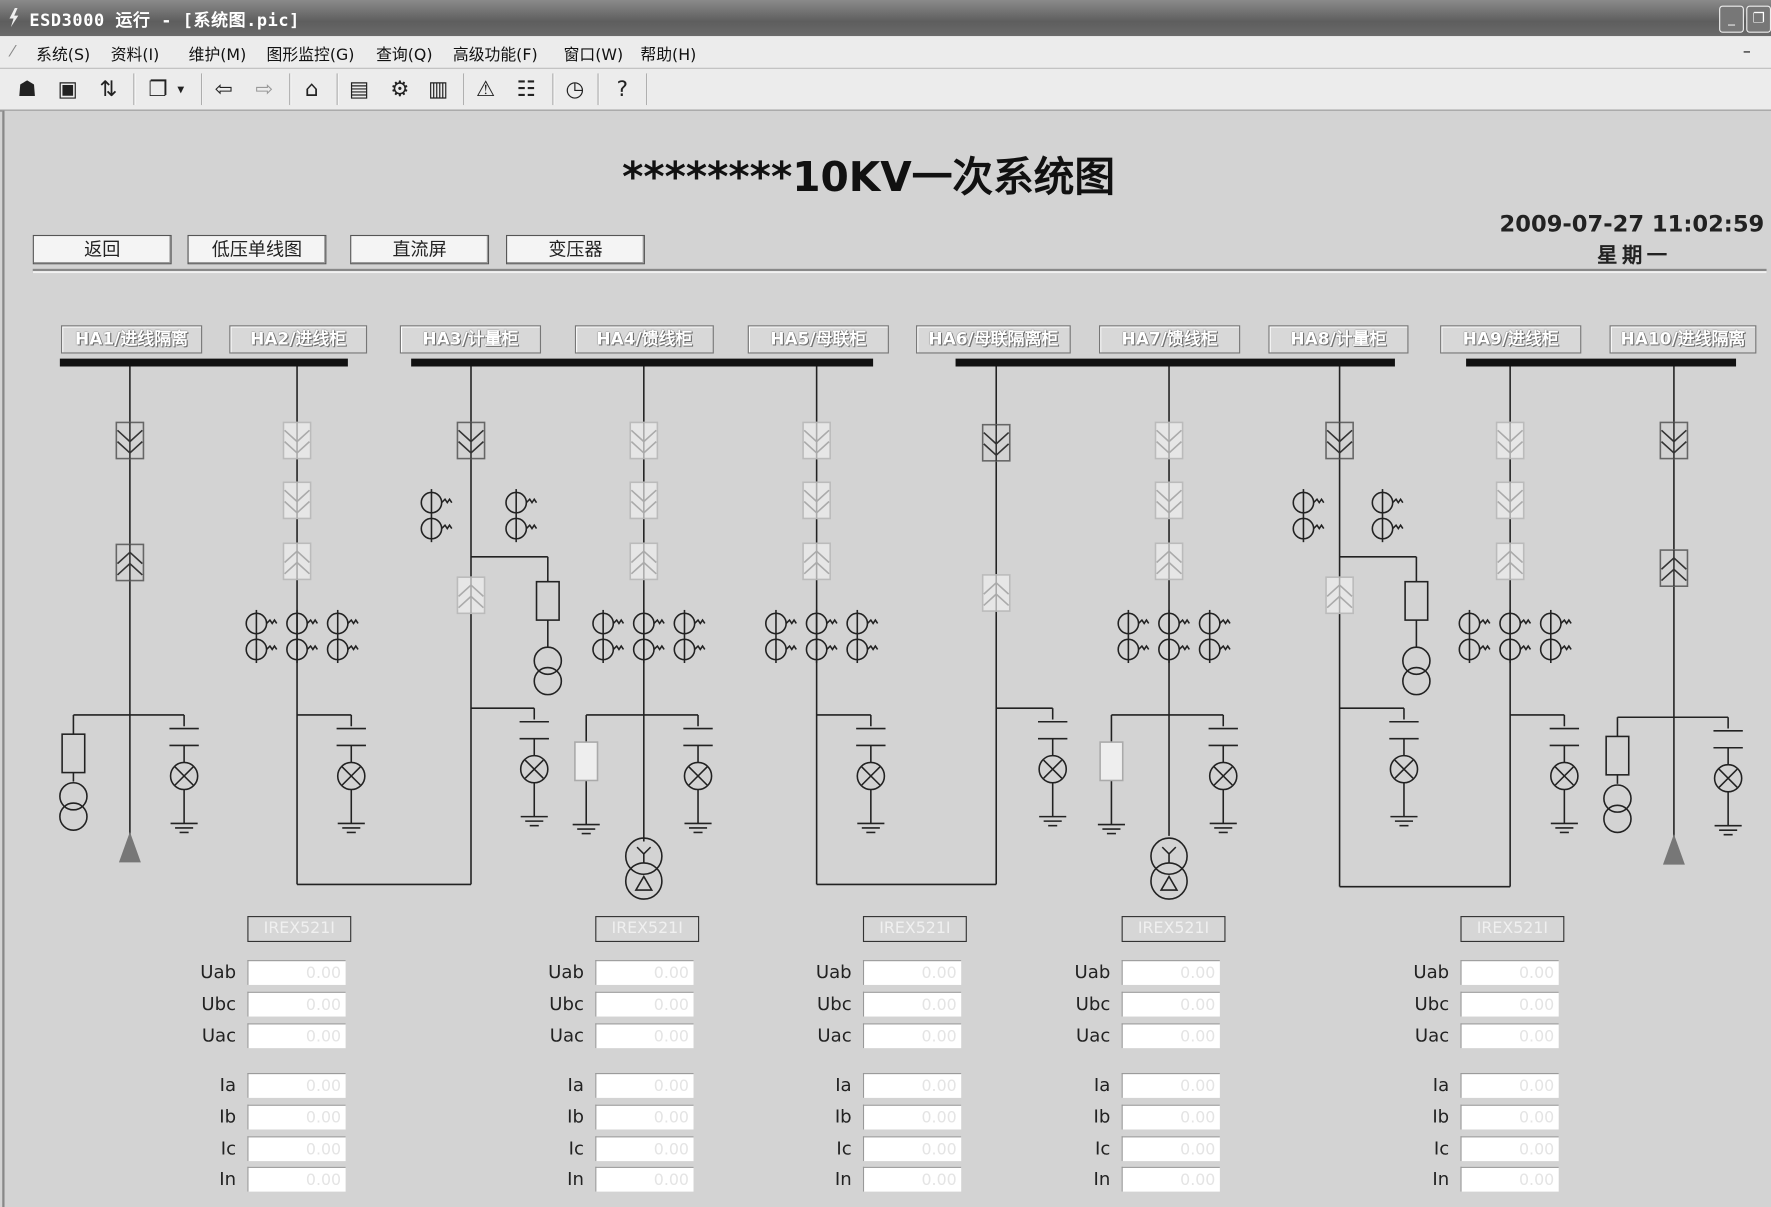 The image size is (1771, 1207). I want to click on low-voltage-diagram-button: 低压单线图, so click(257, 249).